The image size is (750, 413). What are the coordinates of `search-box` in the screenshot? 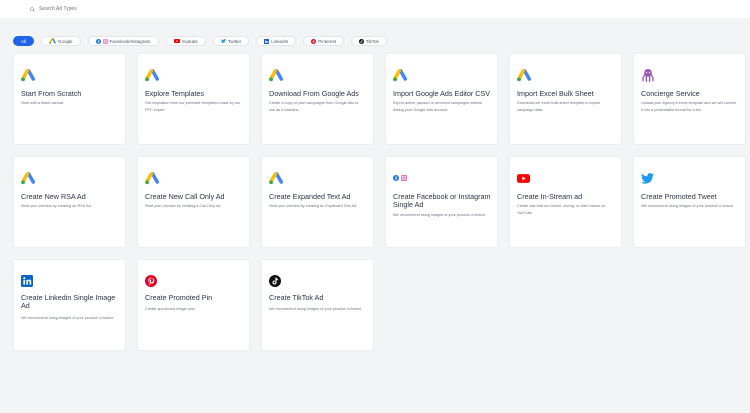 It's located at (94, 9).